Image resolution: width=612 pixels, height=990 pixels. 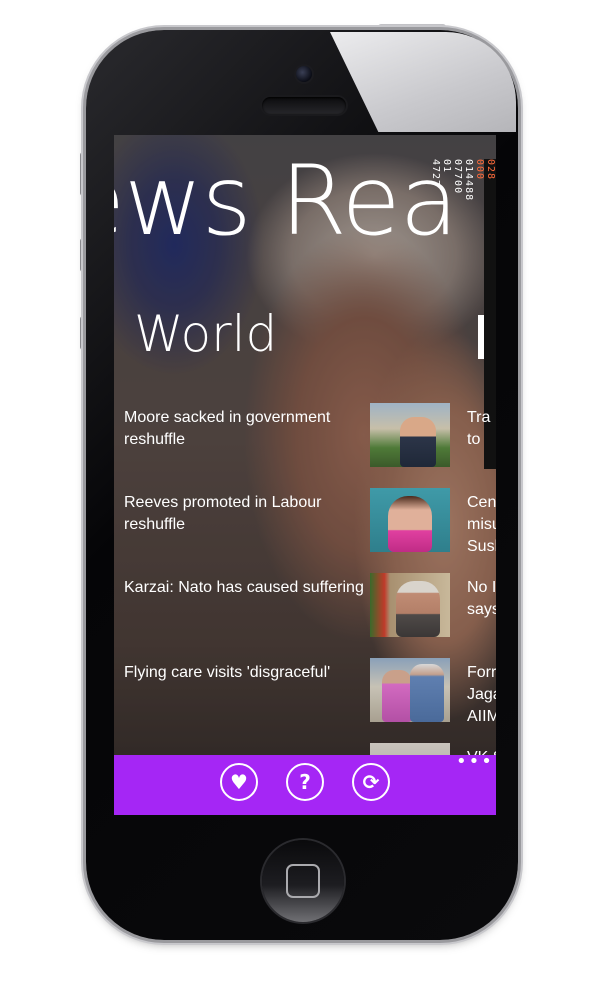 I want to click on news-headline: Reeves promoted in Labour reshuffle, so click(x=223, y=513).